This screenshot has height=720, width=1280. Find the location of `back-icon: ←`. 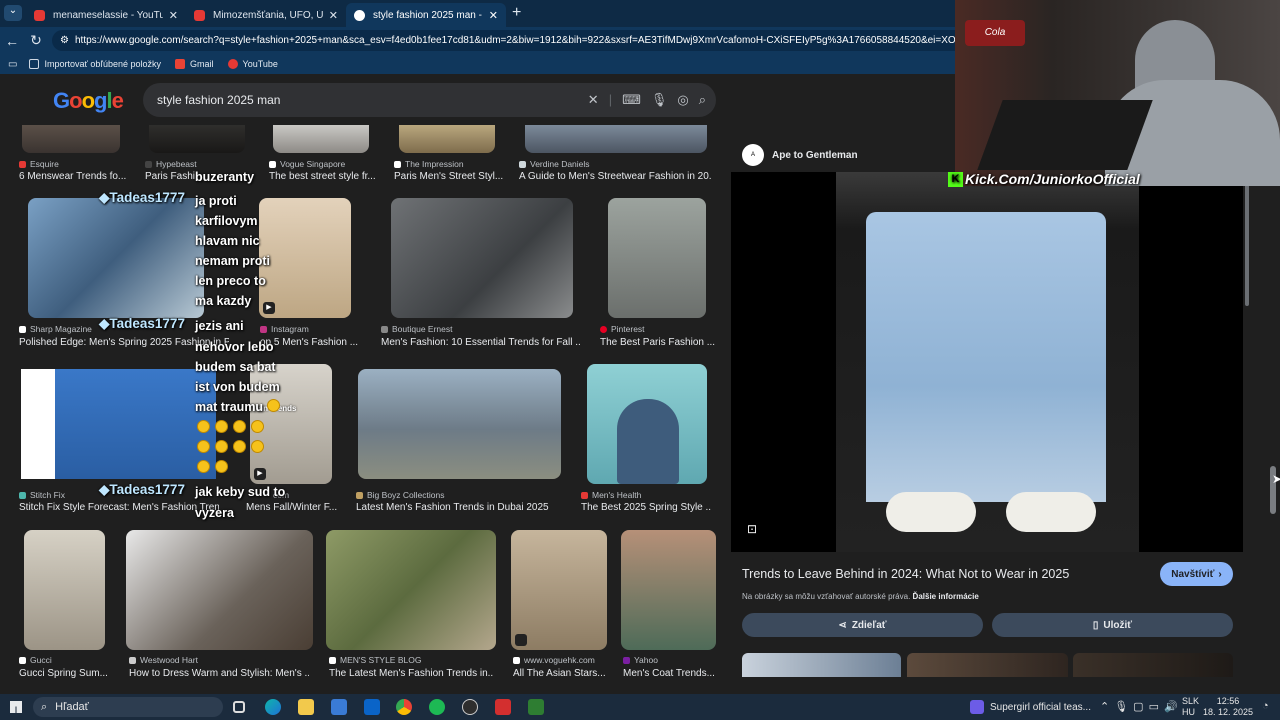

back-icon: ← is located at coordinates (12, 41).